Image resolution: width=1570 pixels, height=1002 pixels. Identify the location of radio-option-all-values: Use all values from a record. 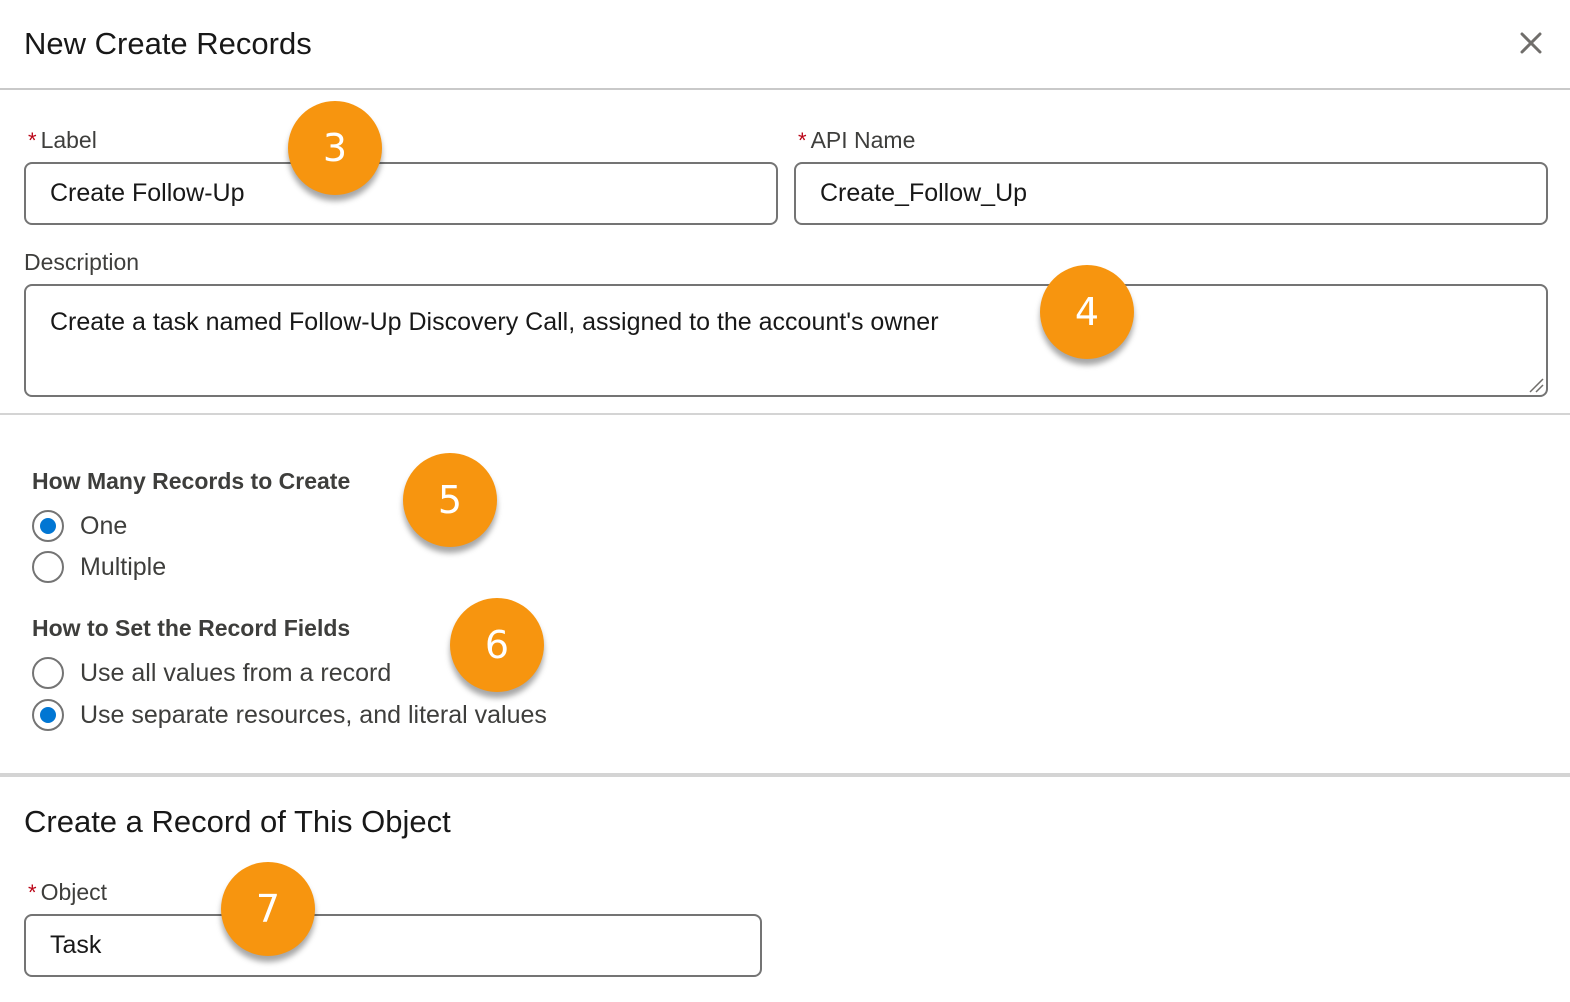
(211, 673).